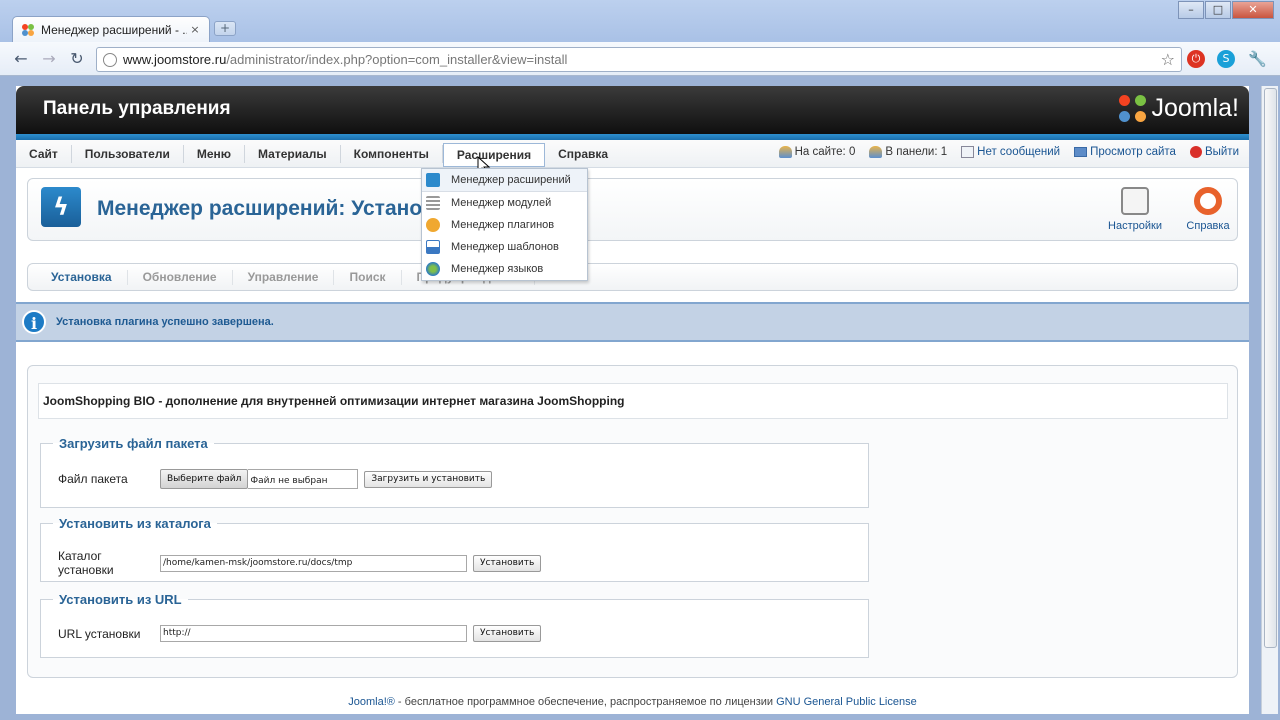 The height and width of the screenshot is (720, 1280). I want to click on menu-item-help: Справка, so click(583, 154).